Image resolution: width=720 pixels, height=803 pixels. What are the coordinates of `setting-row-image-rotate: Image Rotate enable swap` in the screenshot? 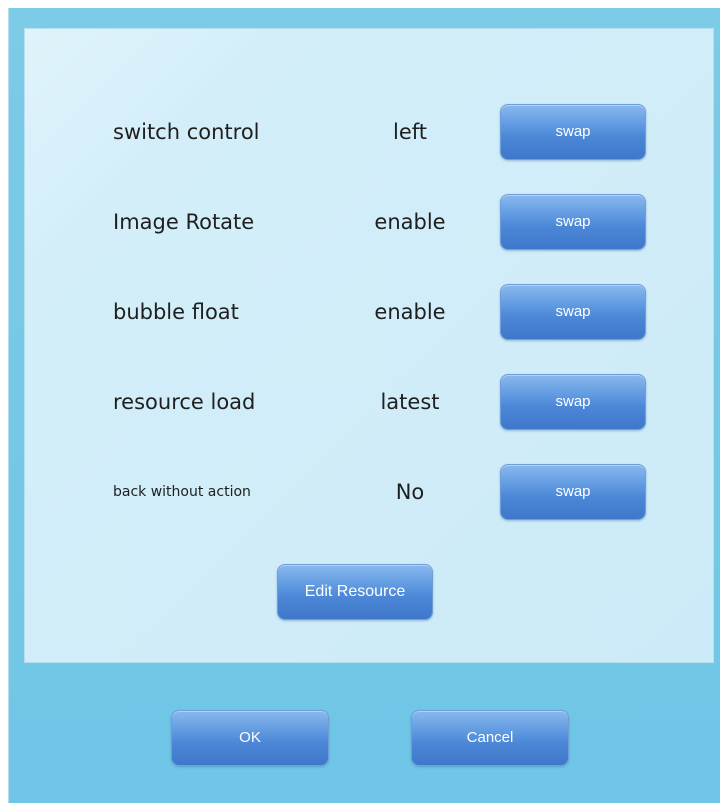 It's located at (370, 222).